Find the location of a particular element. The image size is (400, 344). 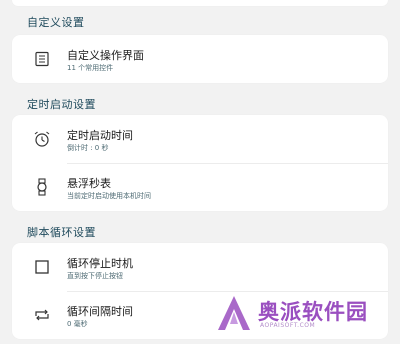

setting-subtitle: 倒计时 : 0 秒 is located at coordinates (88, 148).